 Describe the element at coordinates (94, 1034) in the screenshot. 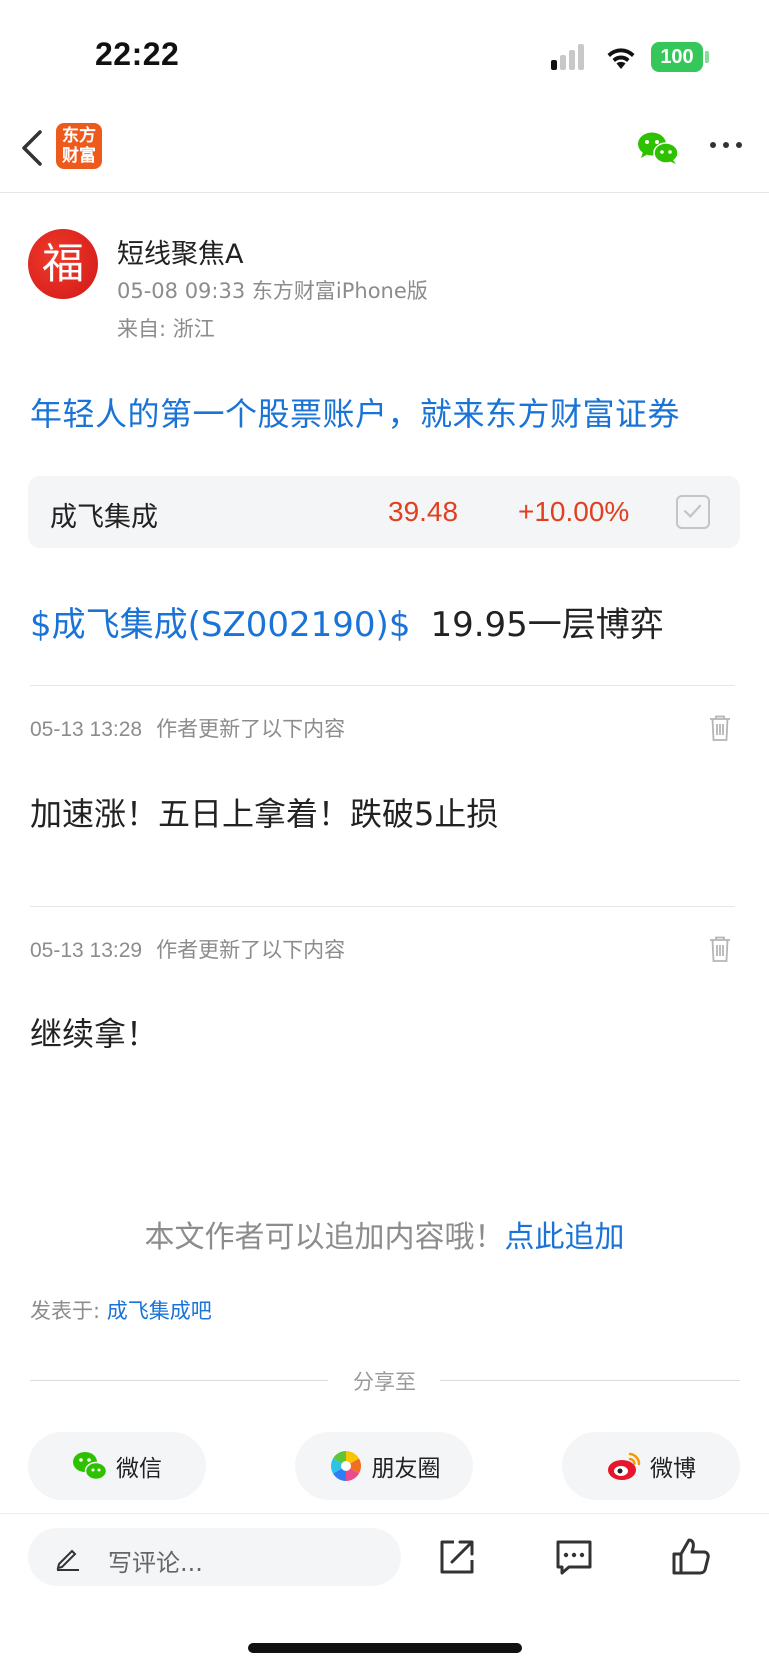

I see `update-body: 继续拿！` at that location.